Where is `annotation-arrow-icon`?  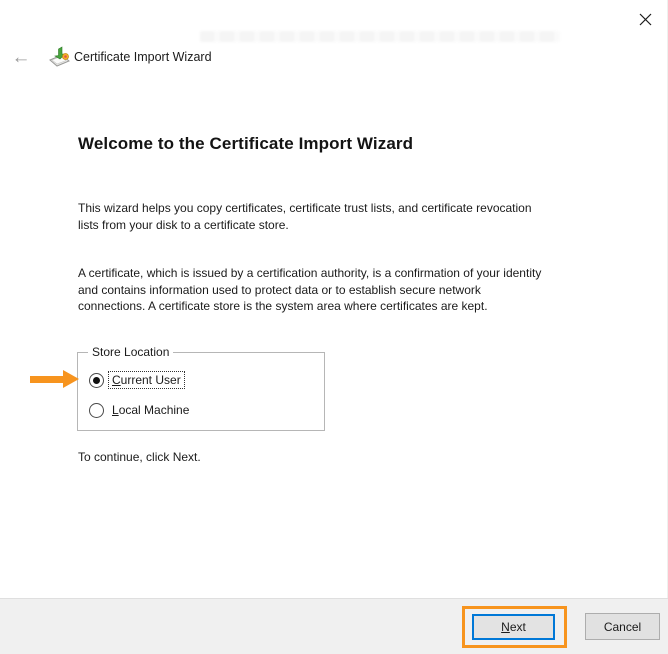
annotation-arrow-icon is located at coordinates (55, 379).